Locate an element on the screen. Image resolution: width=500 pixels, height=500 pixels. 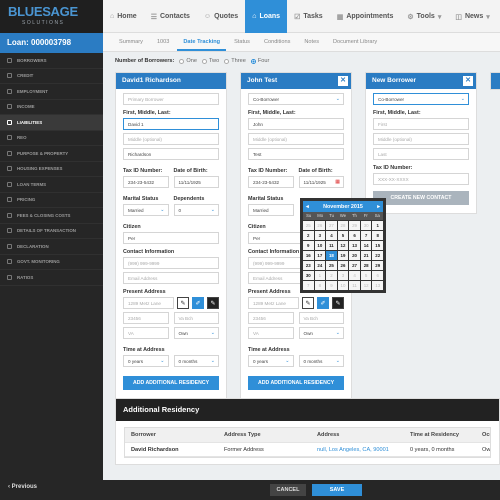
sidebar-item-housing-expenses: HOUSING EXPENSES is located at coordinates (51, 169).